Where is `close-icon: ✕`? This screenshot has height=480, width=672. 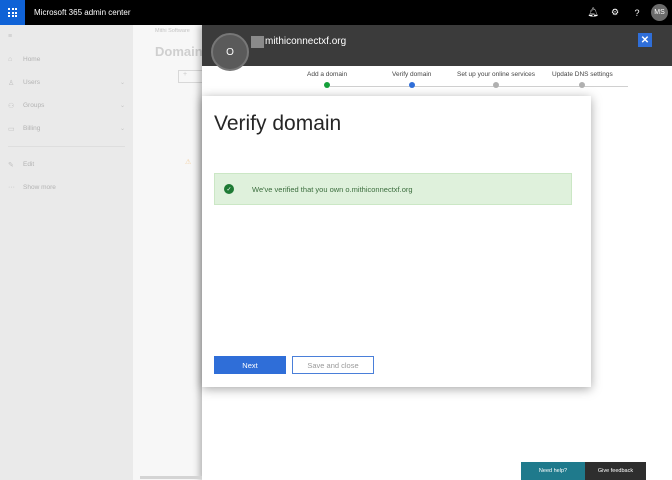 close-icon: ✕ is located at coordinates (645, 40).